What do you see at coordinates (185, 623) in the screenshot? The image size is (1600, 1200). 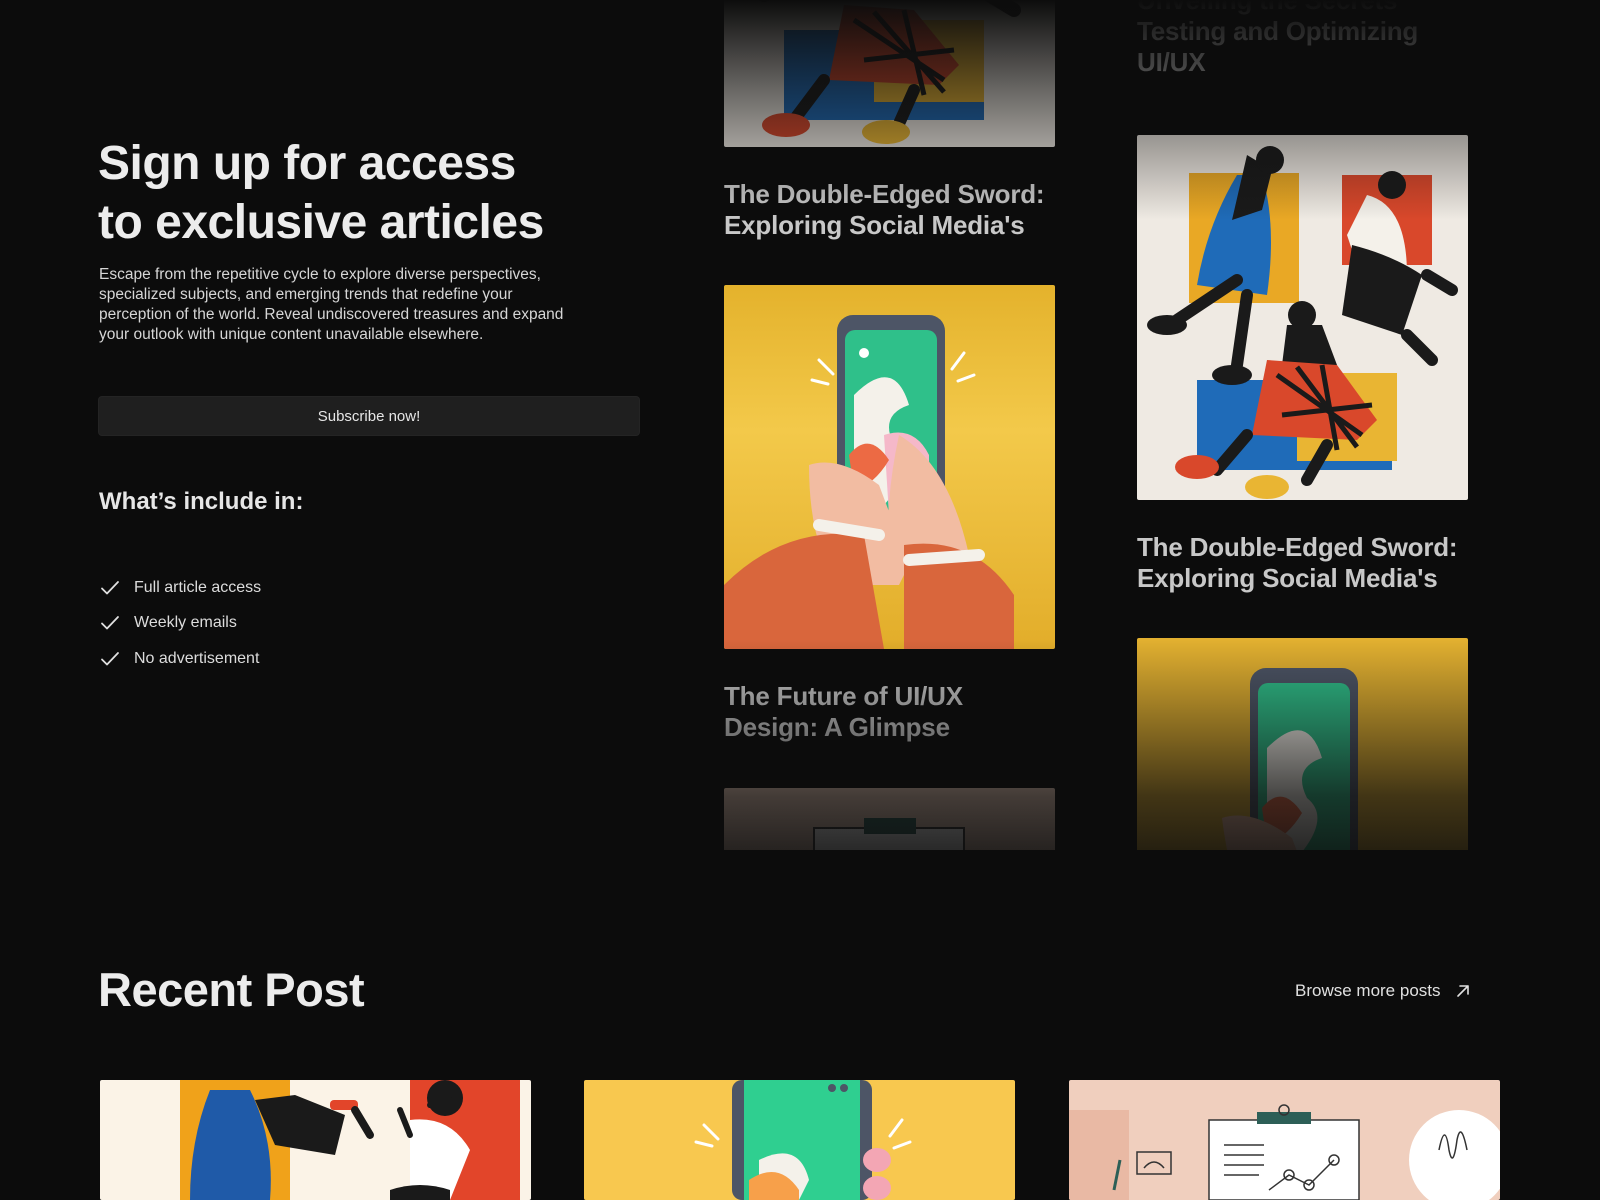 I see `feature-label: Weekly emails` at bounding box center [185, 623].